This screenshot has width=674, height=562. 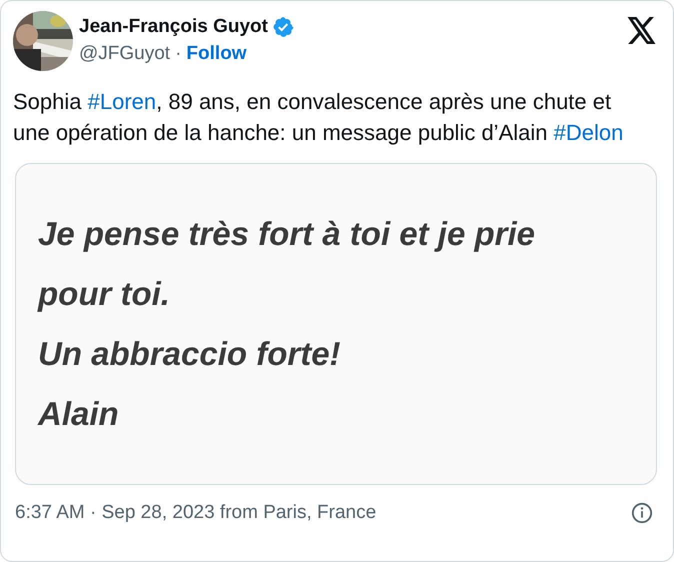 I want to click on author-name: Jean-François Guyot, so click(x=173, y=27).